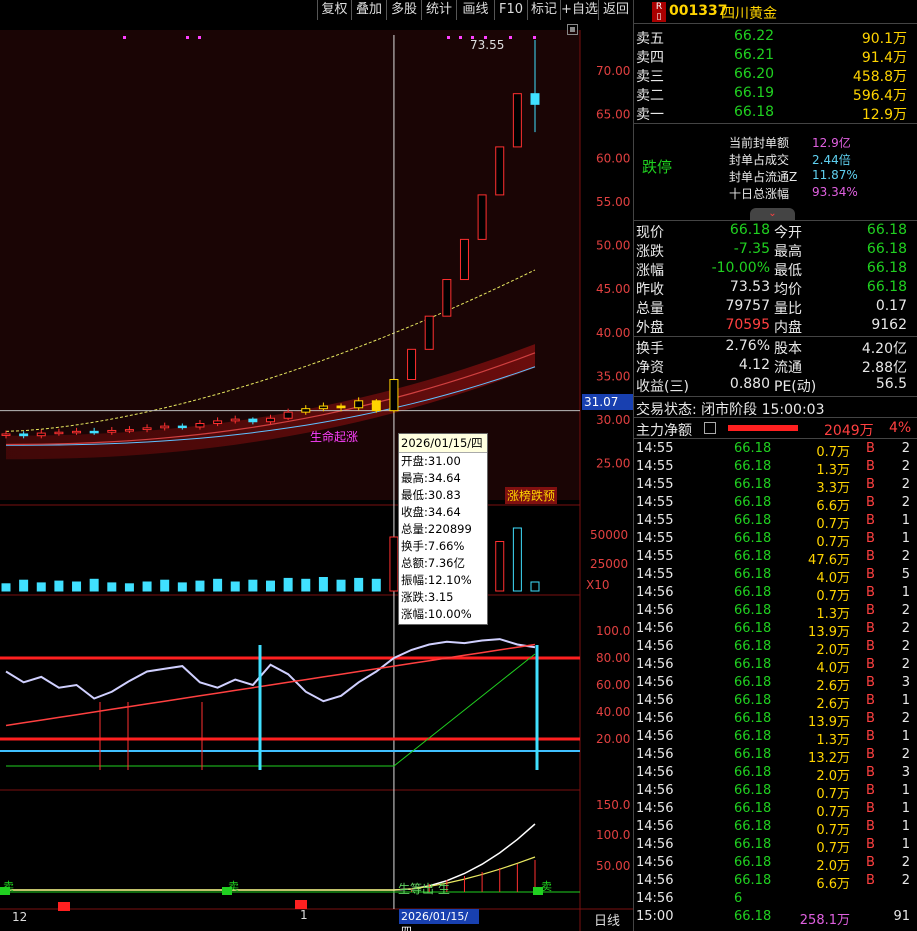  I want to click on list-icon, so click(710, 428).